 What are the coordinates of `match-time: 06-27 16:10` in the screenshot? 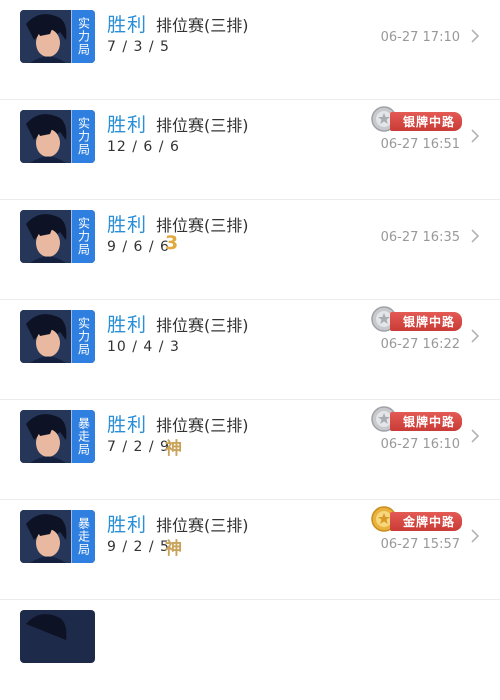 It's located at (420, 444).